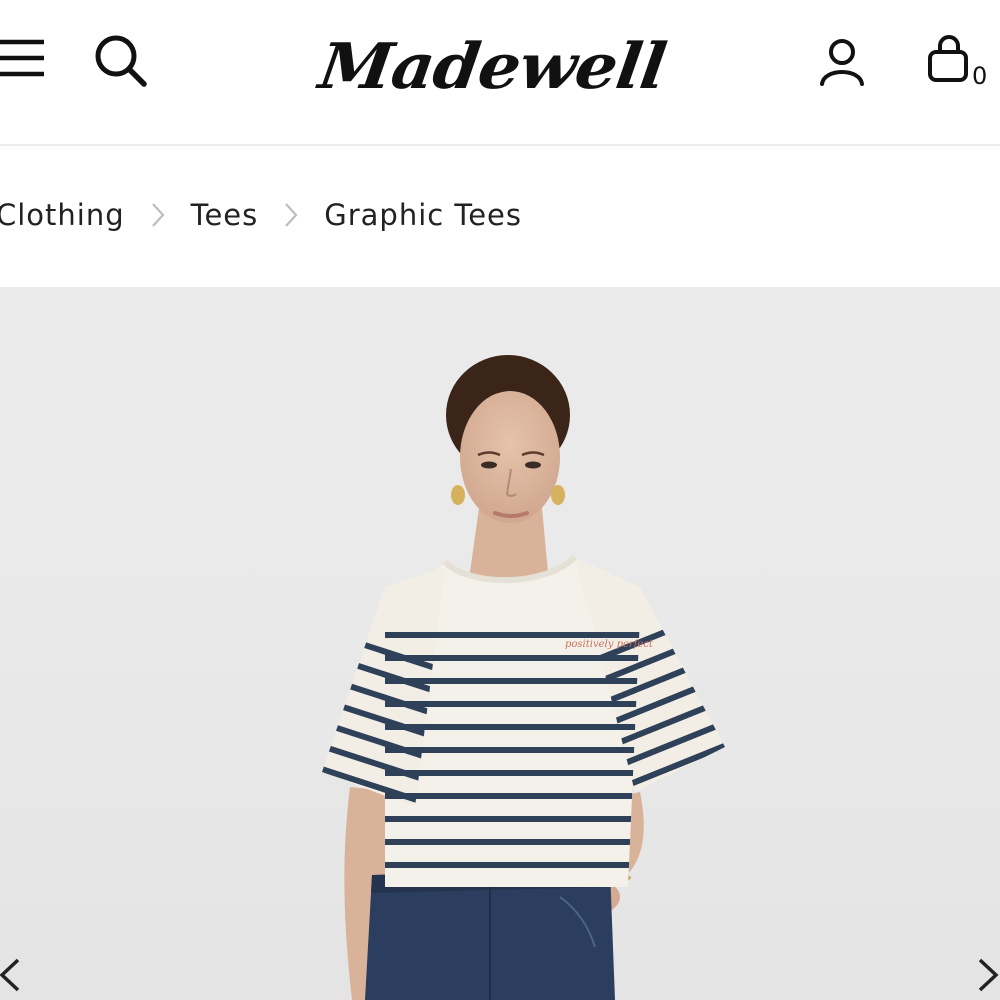 The image size is (1000, 1000). Describe the element at coordinates (62, 215) in the screenshot. I see `breadcrumb-item-clothing: Clothing` at that location.